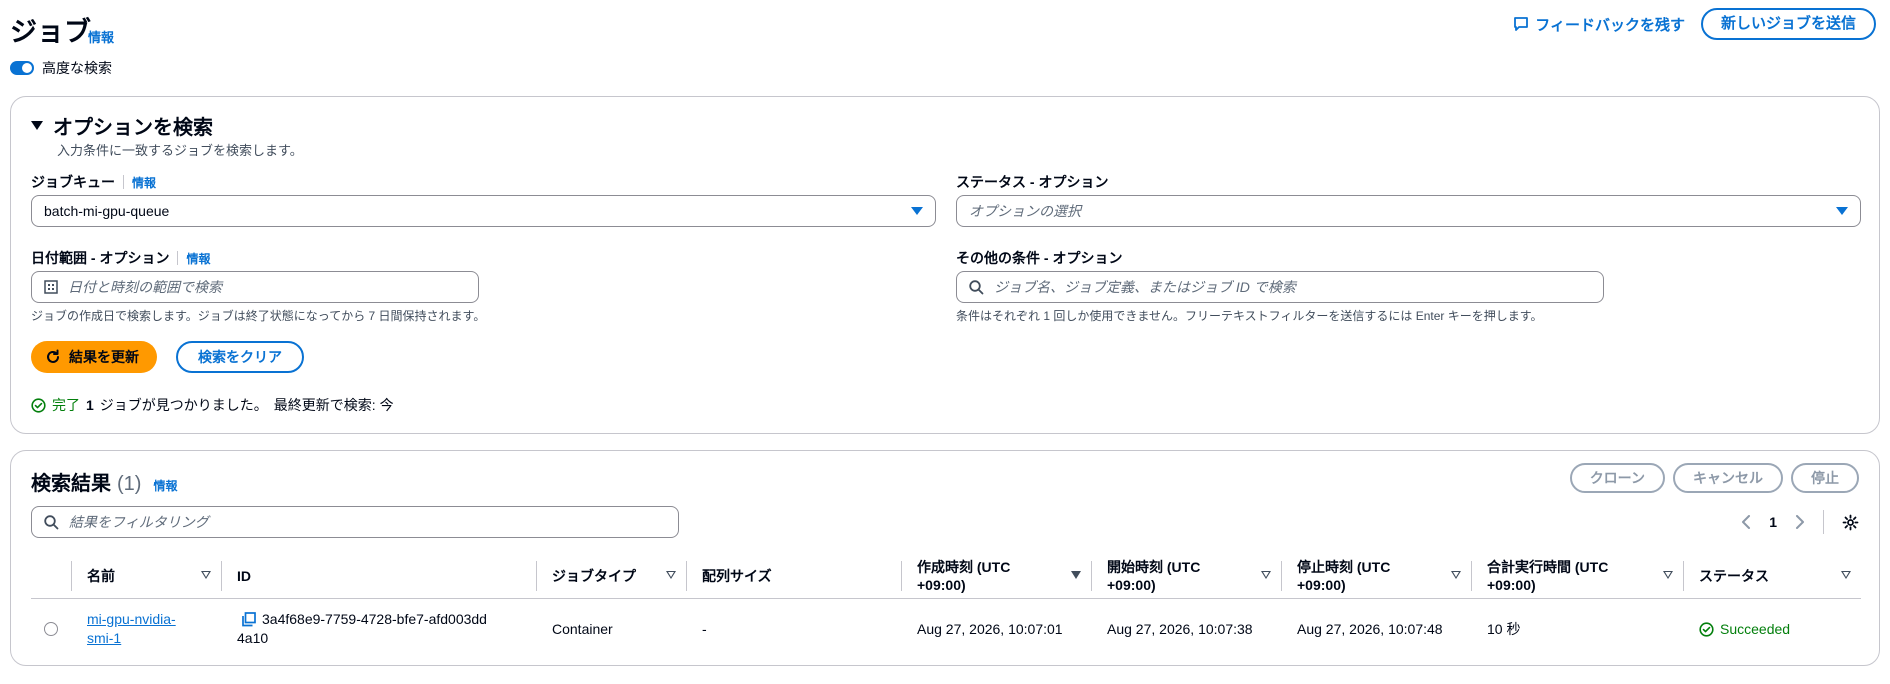 This screenshot has width=1890, height=684. I want to click on row-radio, so click(51, 629).